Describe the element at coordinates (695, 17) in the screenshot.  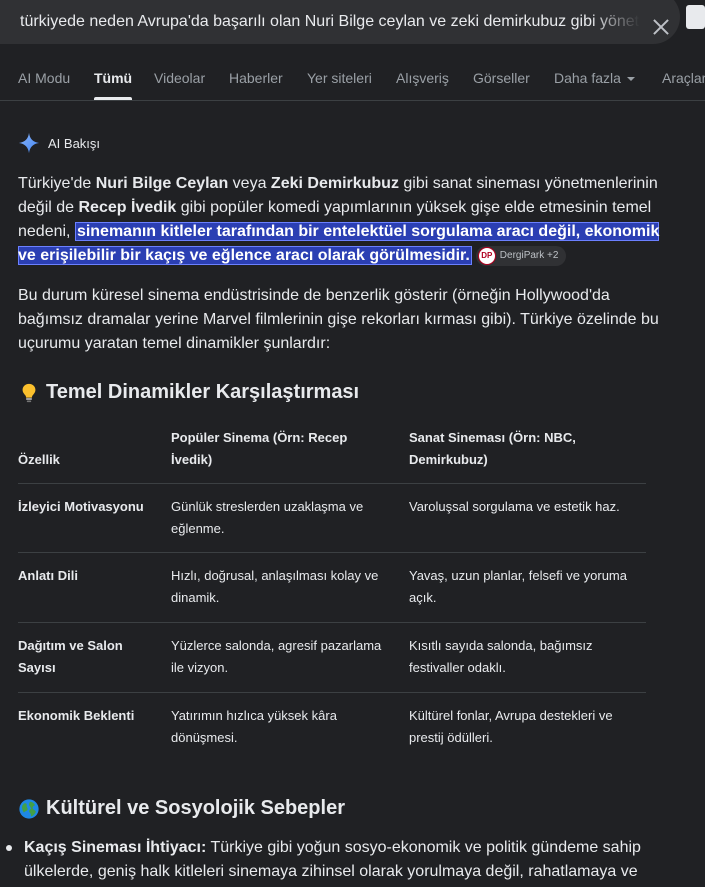
I see `keyboard-icon` at that location.